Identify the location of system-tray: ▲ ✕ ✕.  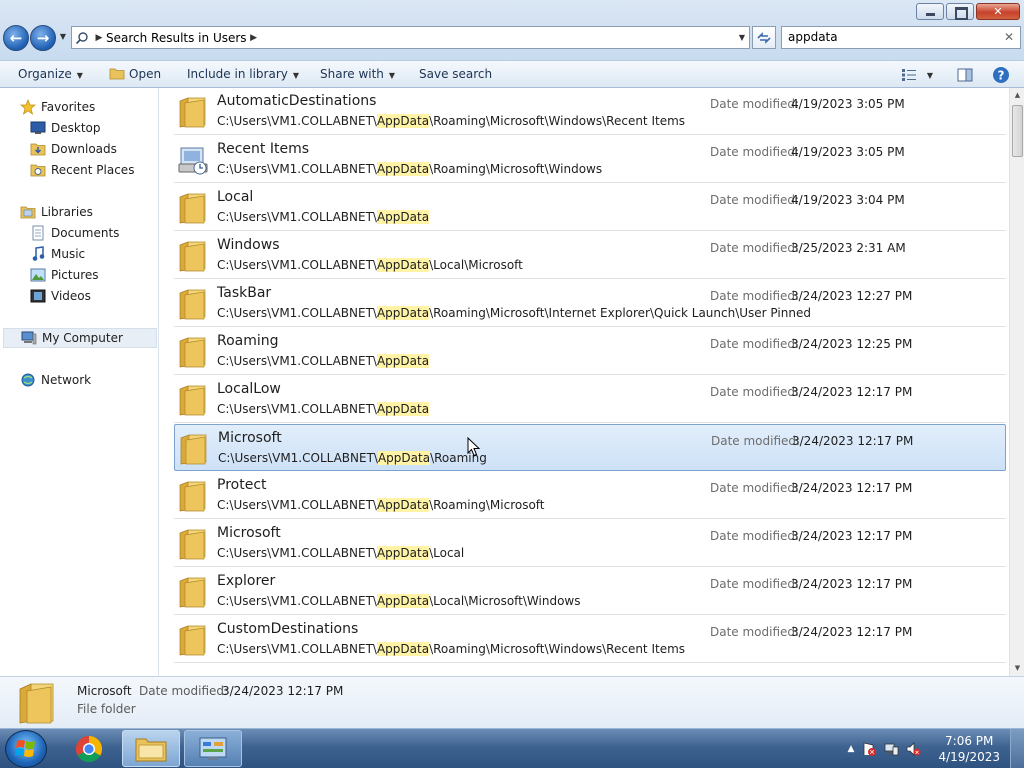
(884, 748).